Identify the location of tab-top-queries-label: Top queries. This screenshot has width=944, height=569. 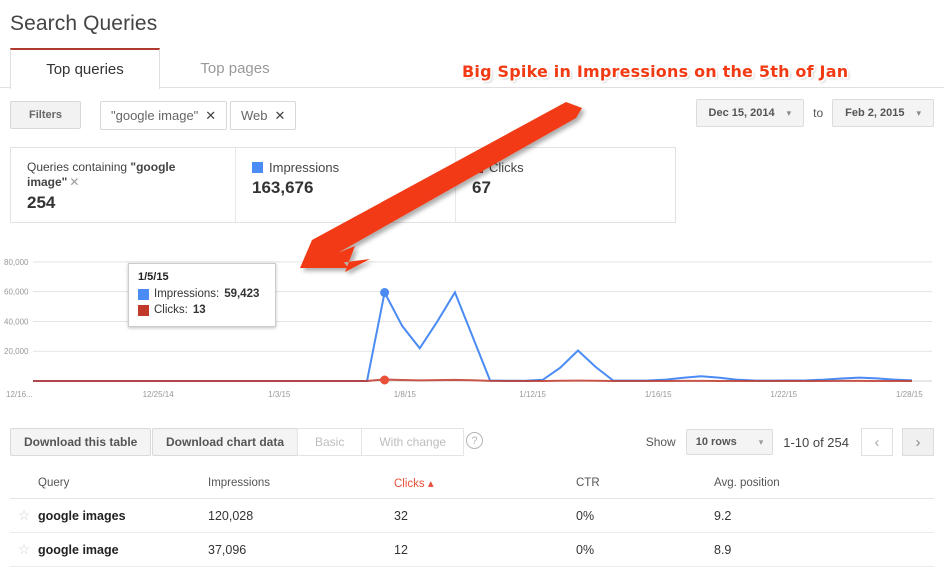
(85, 69).